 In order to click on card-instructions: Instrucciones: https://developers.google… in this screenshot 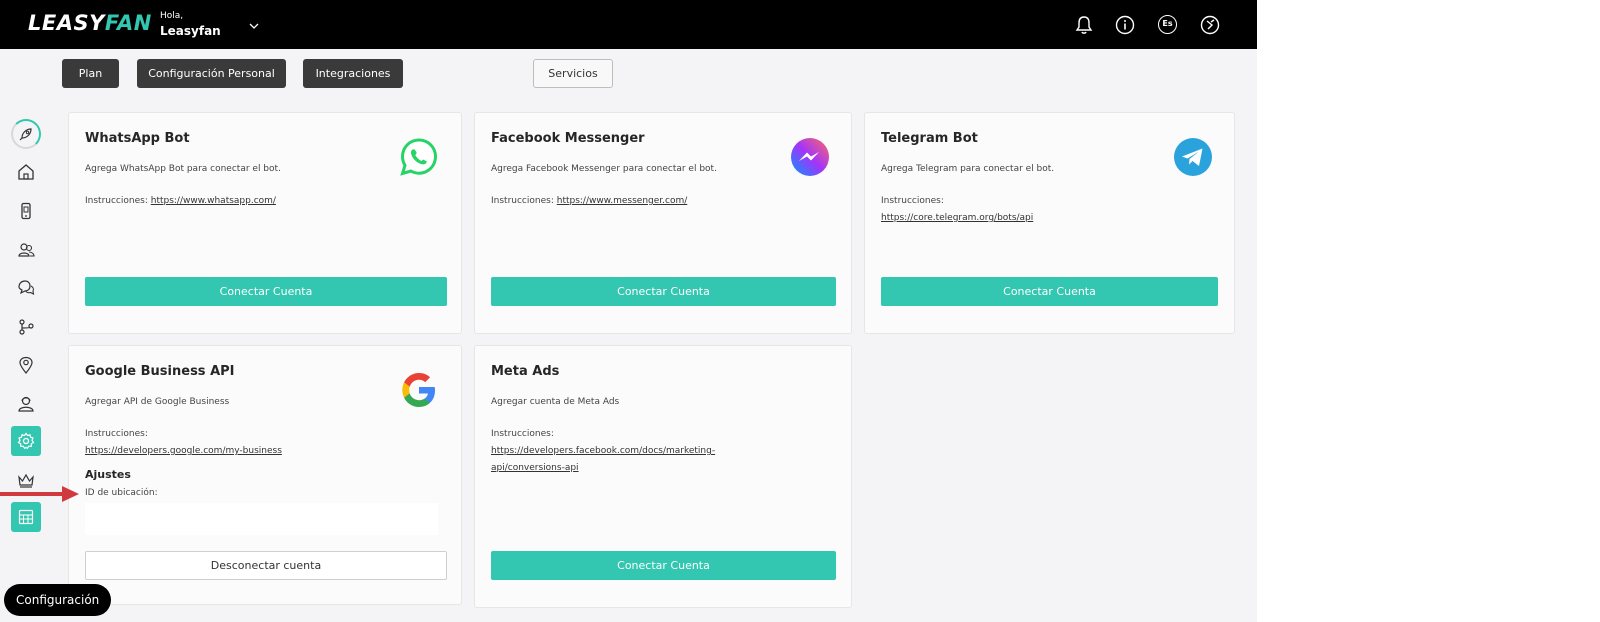, I will do `click(183, 443)`.